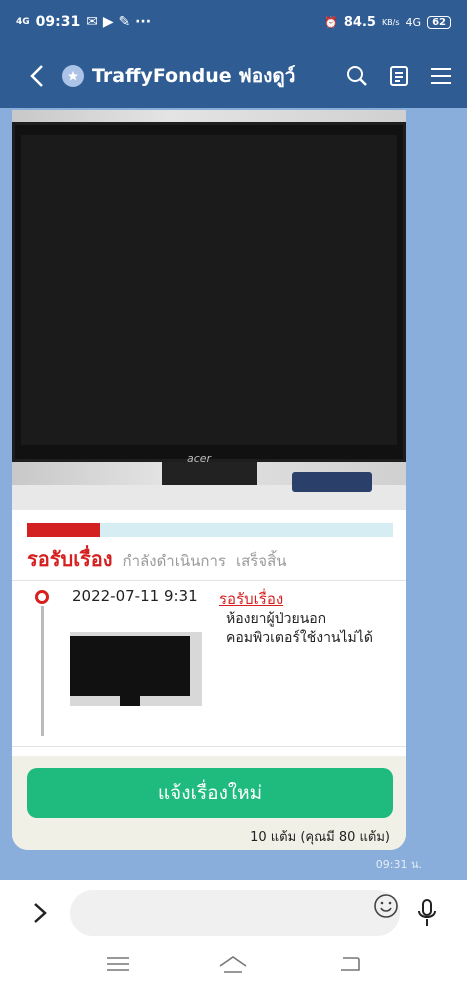 Image resolution: width=467 pixels, height=982 pixels. I want to click on status-steps: รอรับเรื่อง กำลังดำเนินการ เสร็จสิ้น, so click(156, 558).